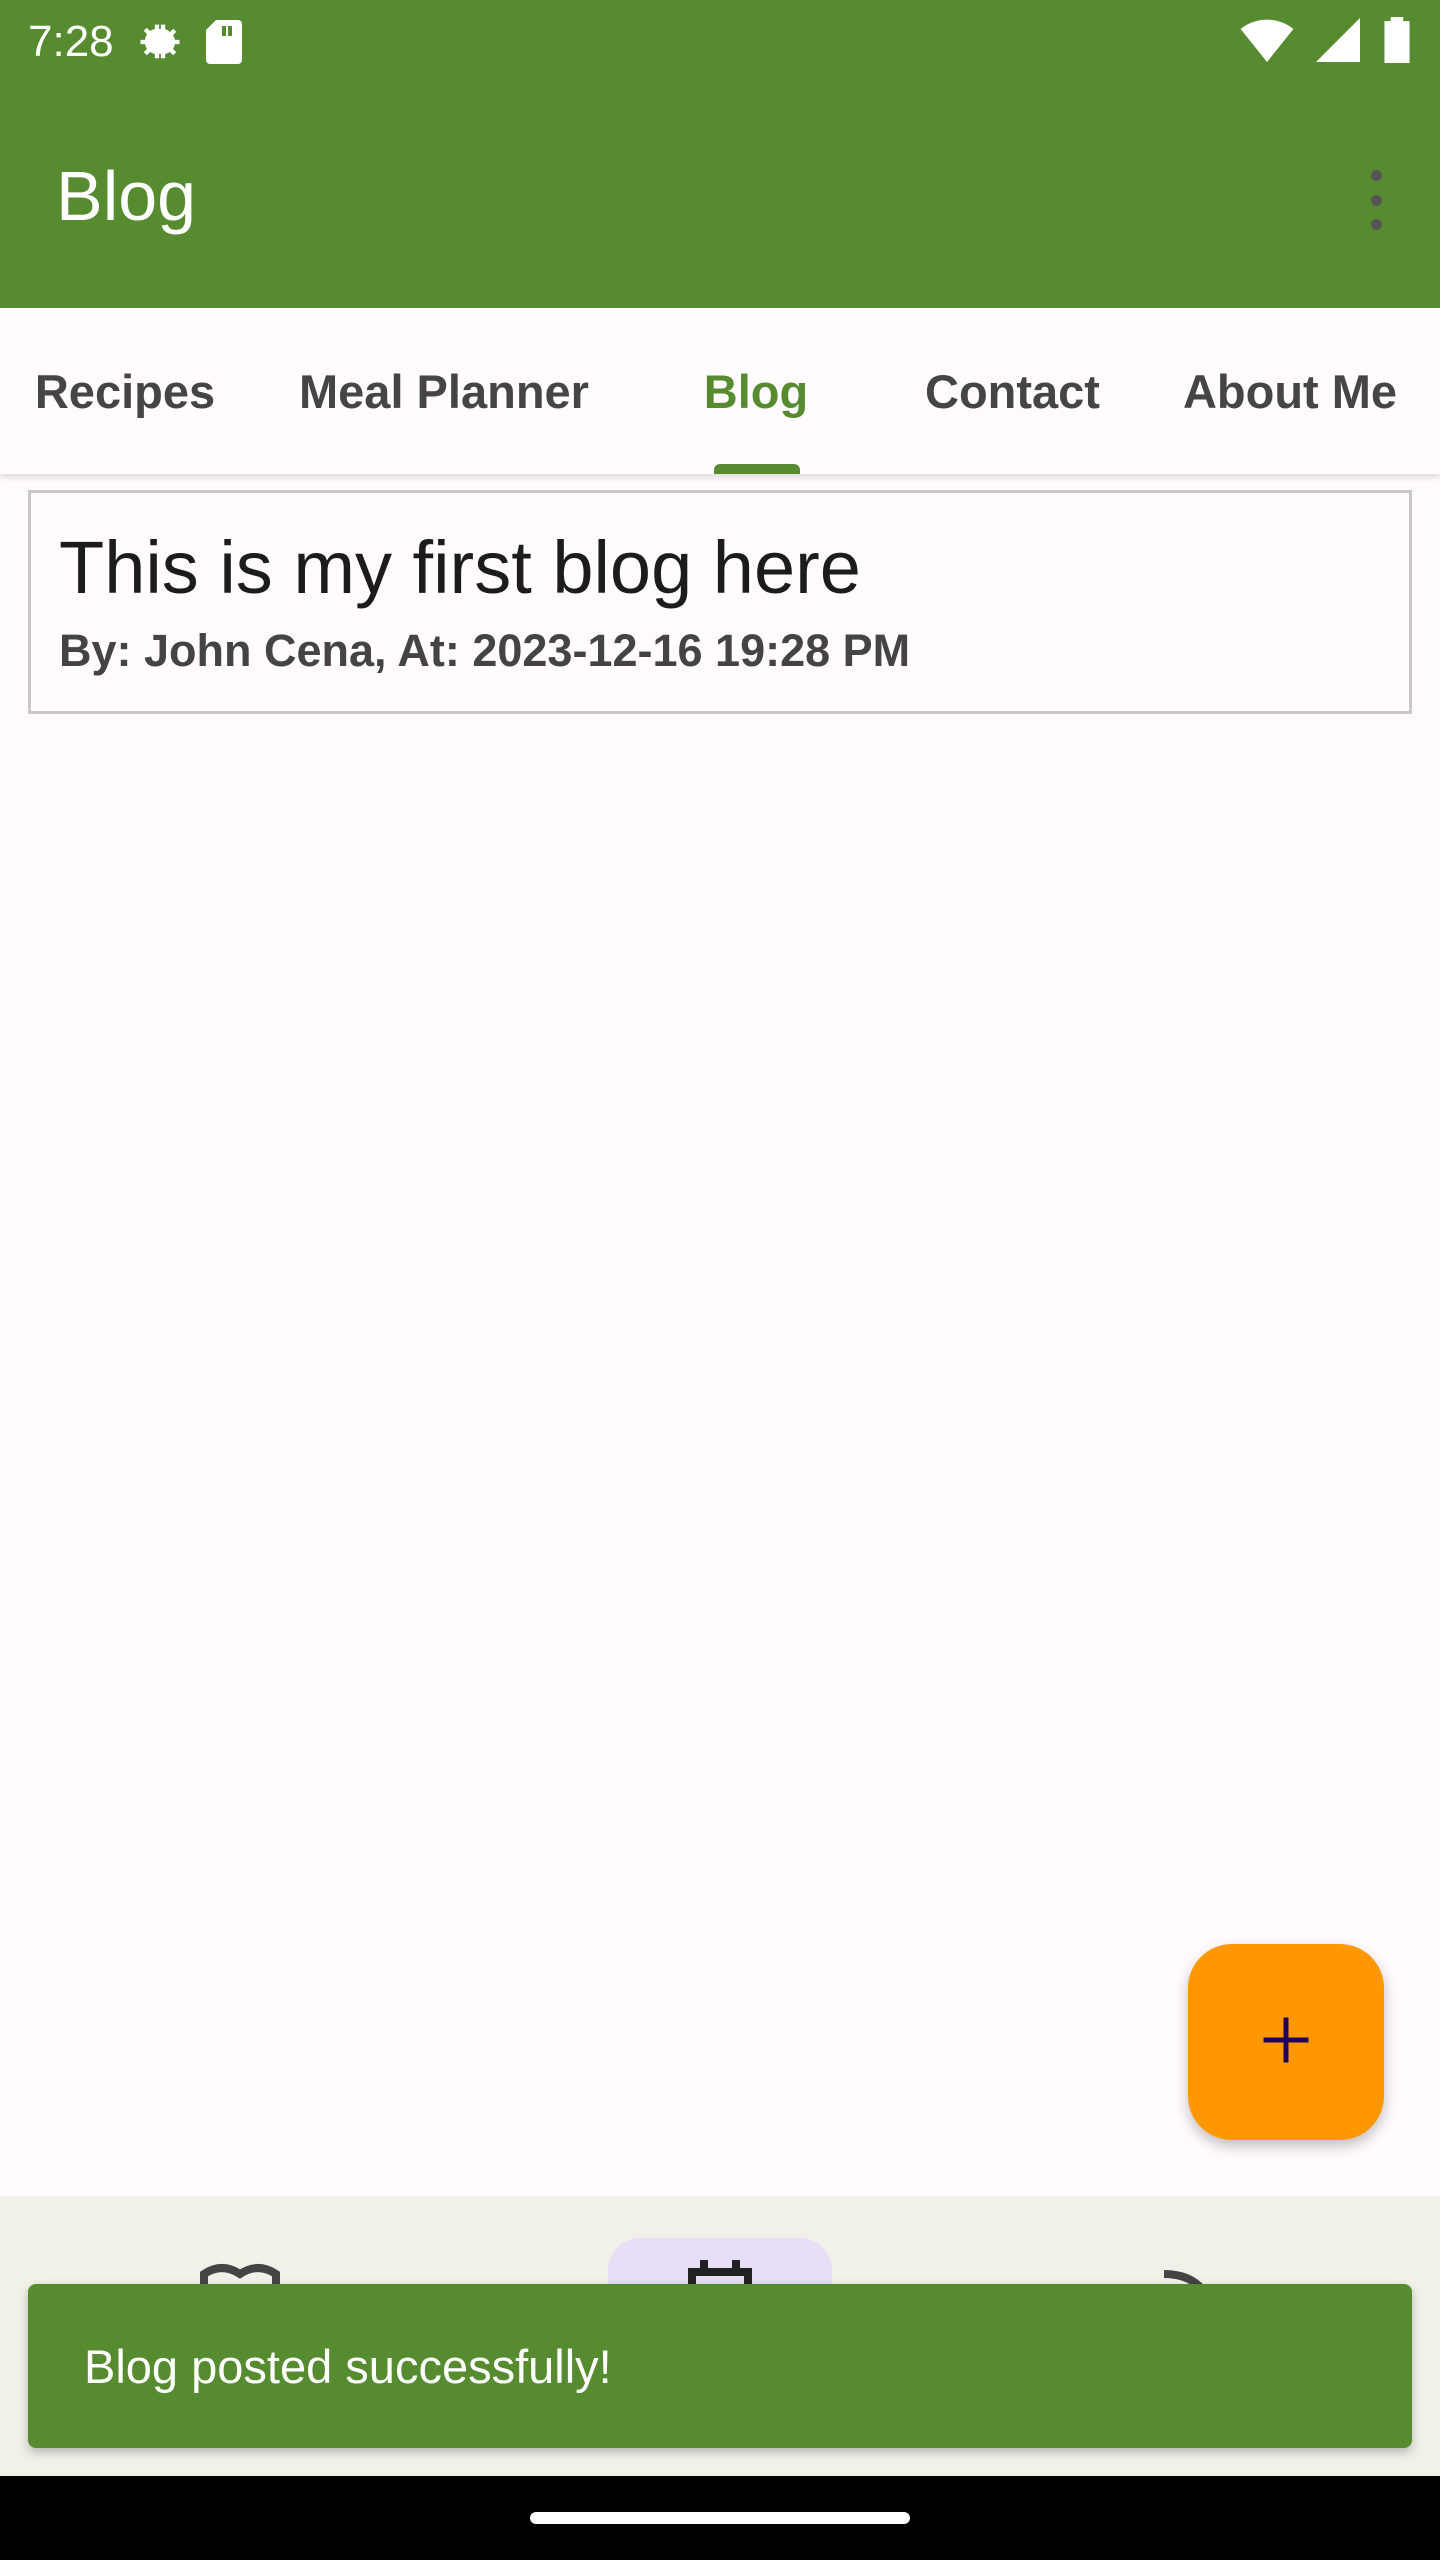 This screenshot has width=1440, height=2560. I want to click on home-indicator, so click(720, 2518).